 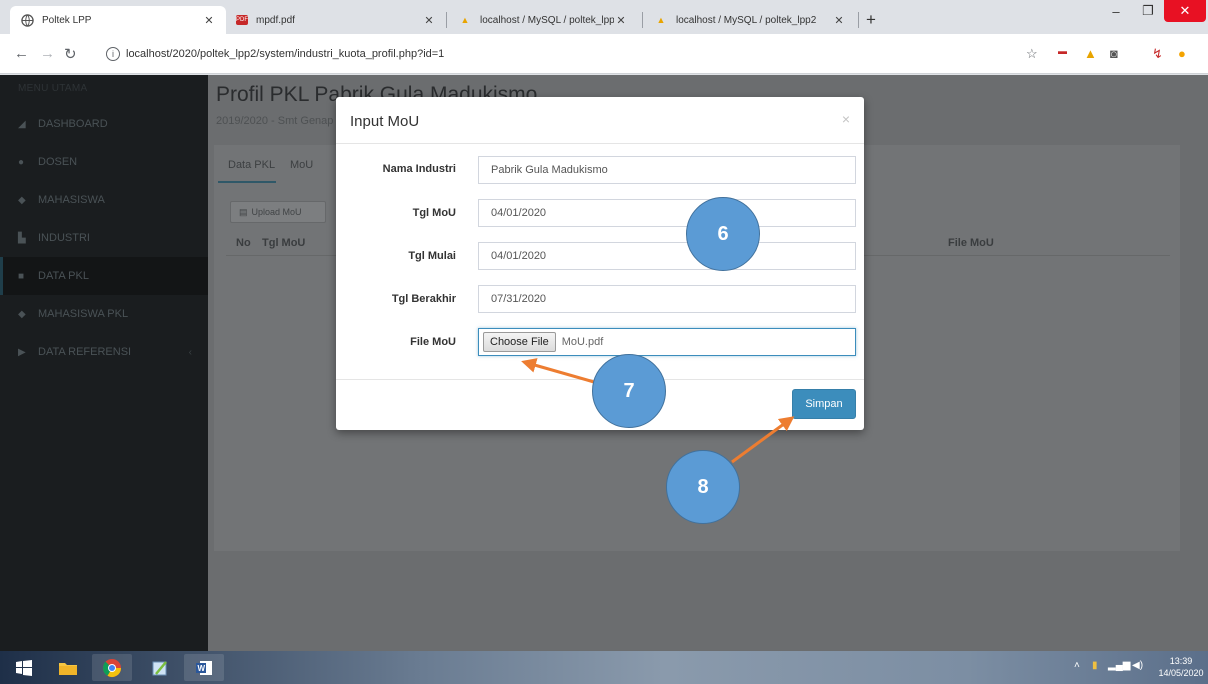 What do you see at coordinates (85, 352) in the screenshot?
I see `sidebar-item-label: DATA REFERENSI` at bounding box center [85, 352].